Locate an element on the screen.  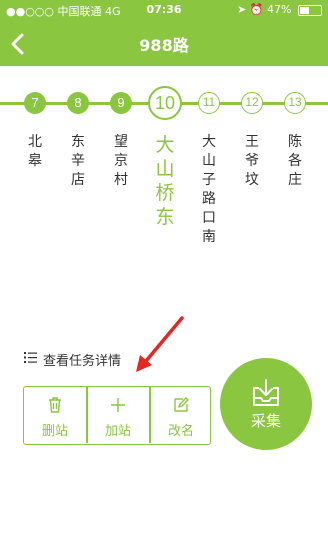
download-tray-icon is located at coordinates (266, 392).